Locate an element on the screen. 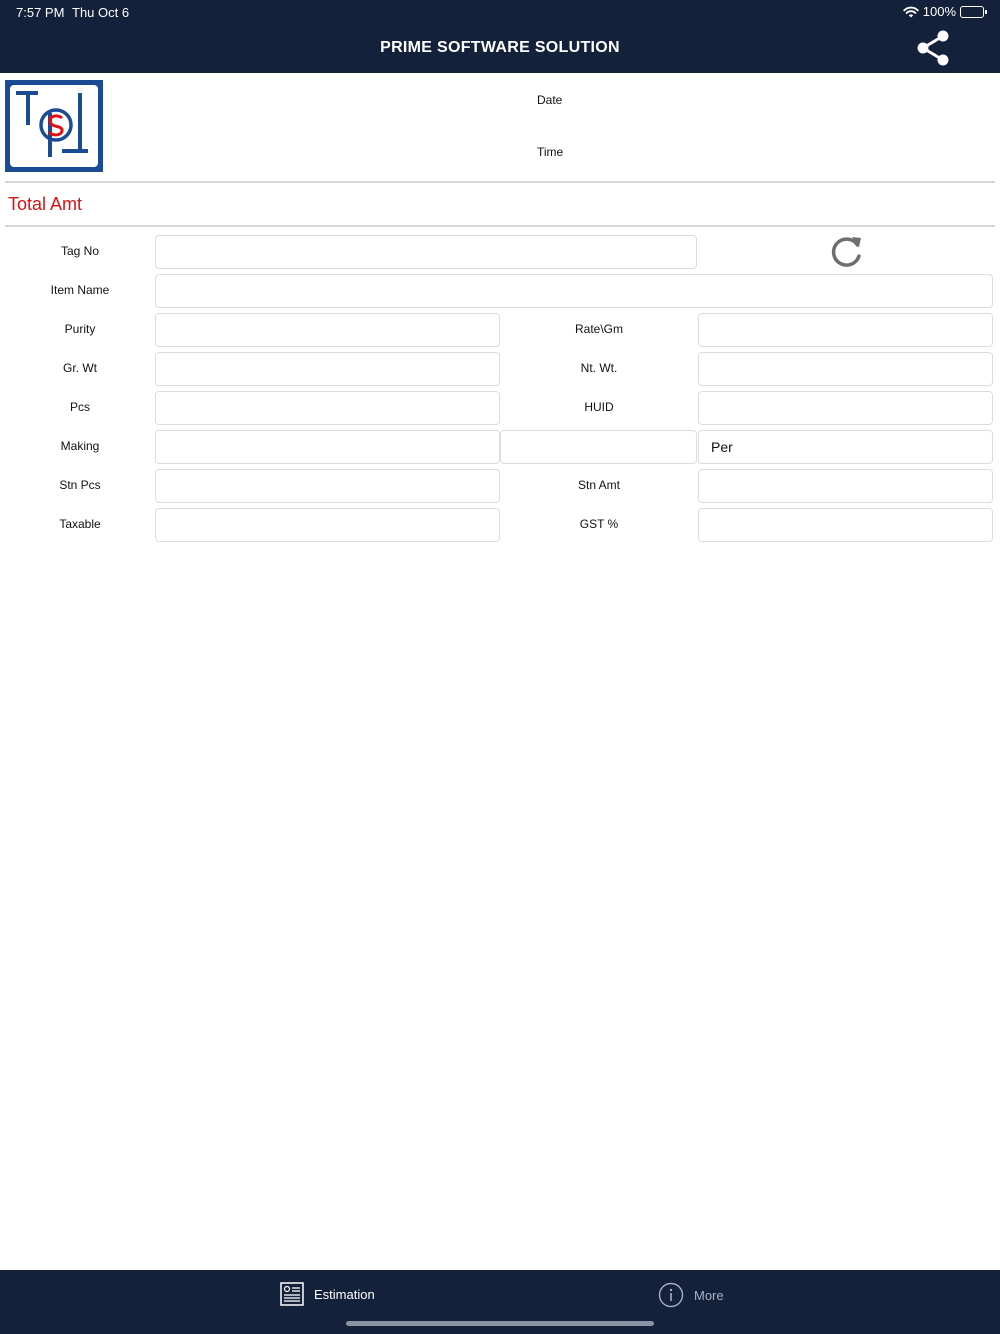  stone-amount-input is located at coordinates (845, 486).